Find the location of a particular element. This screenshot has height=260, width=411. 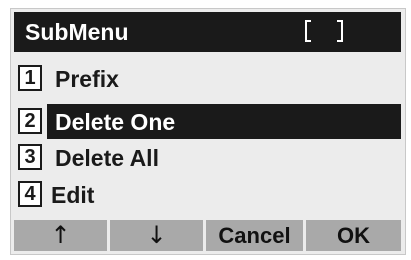

title-bar: SubMenu is located at coordinates (207, 32).